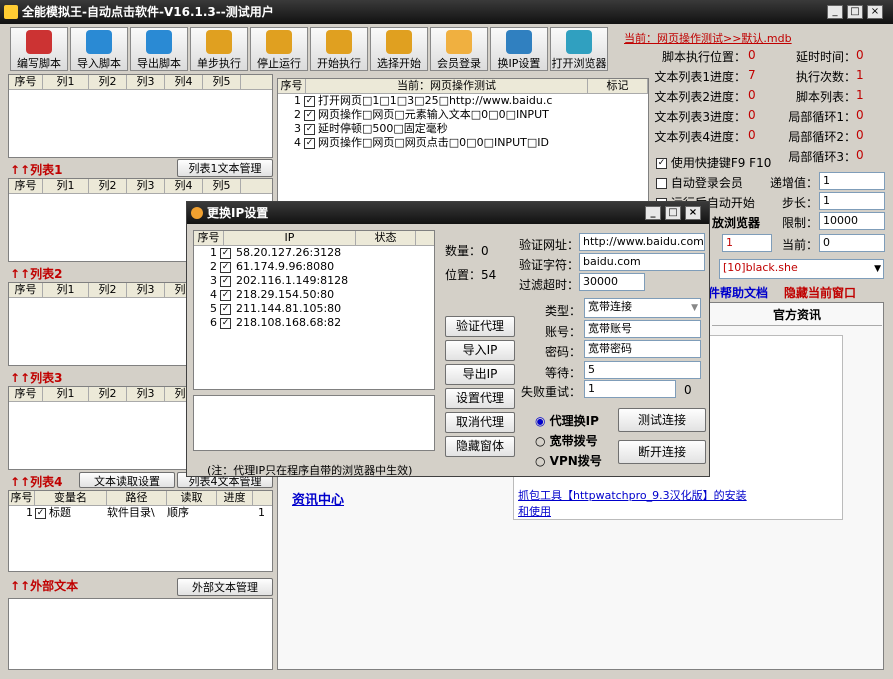 The image size is (893, 679). Describe the element at coordinates (852, 221) in the screenshot. I see `limit-input: 10000` at that location.